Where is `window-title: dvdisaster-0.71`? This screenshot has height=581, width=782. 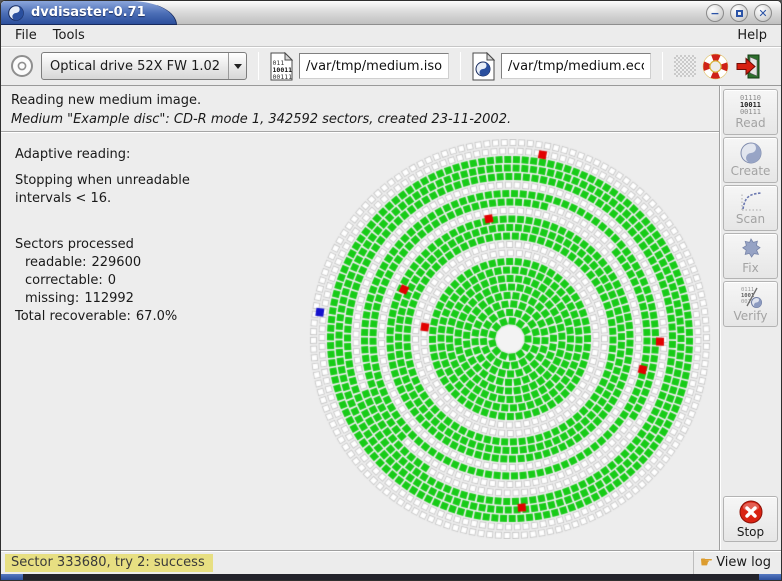 window-title: dvdisaster-0.71 is located at coordinates (88, 12).